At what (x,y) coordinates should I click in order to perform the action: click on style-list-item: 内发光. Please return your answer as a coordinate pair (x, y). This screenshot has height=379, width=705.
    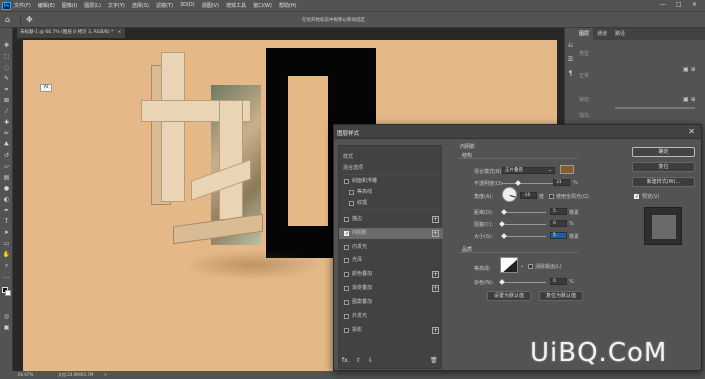
    Looking at the image, I should click on (391, 247).